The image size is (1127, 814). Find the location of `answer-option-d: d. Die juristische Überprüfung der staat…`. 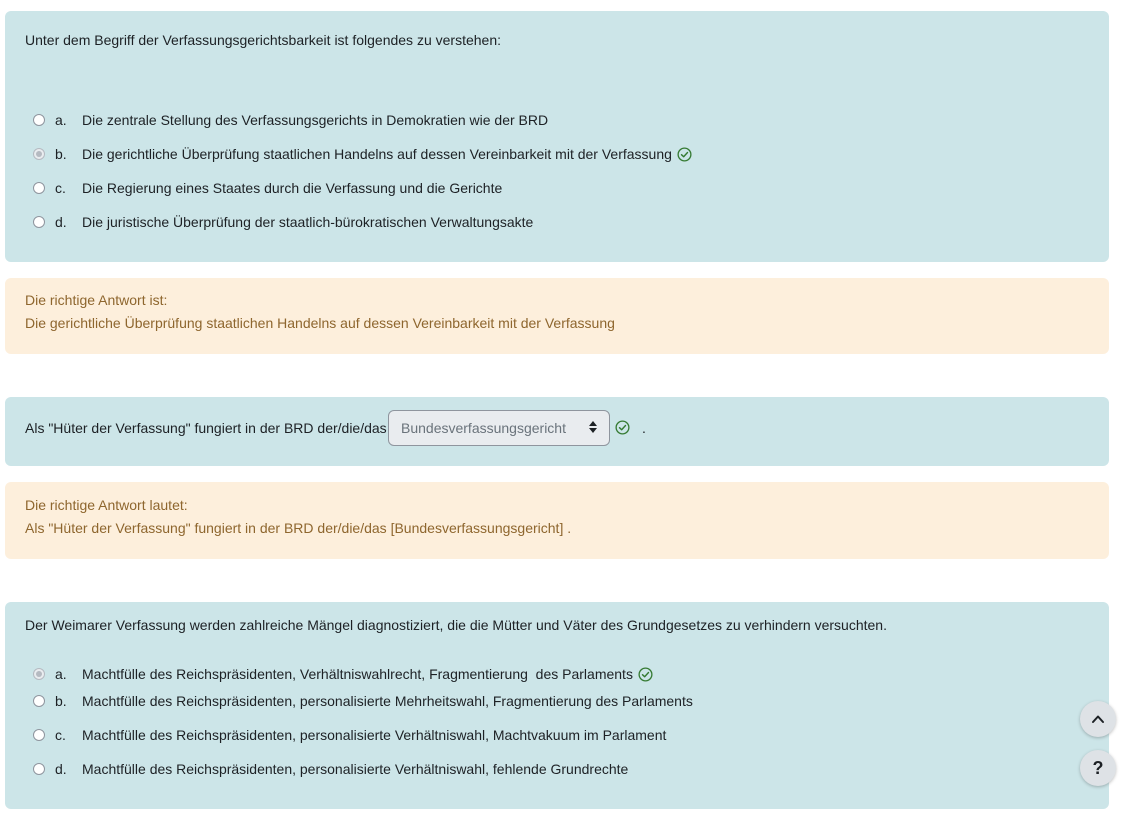

answer-option-d: d. Die juristische Überprüfung der staat… is located at coordinates (283, 222).